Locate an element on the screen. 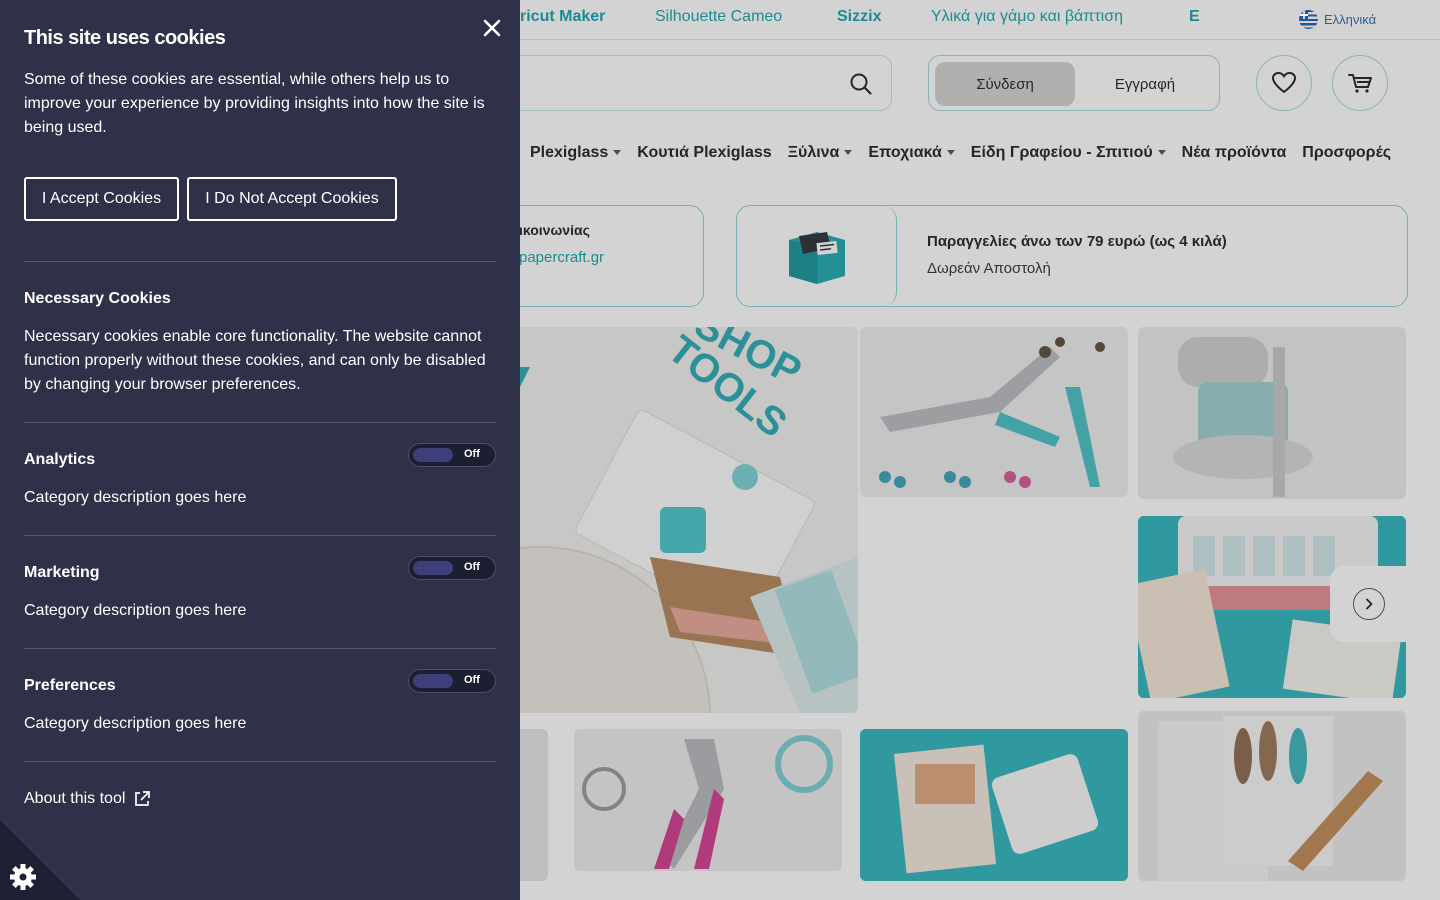 The height and width of the screenshot is (900, 1440). brand-link-sizzix: Sizzix is located at coordinates (859, 17).